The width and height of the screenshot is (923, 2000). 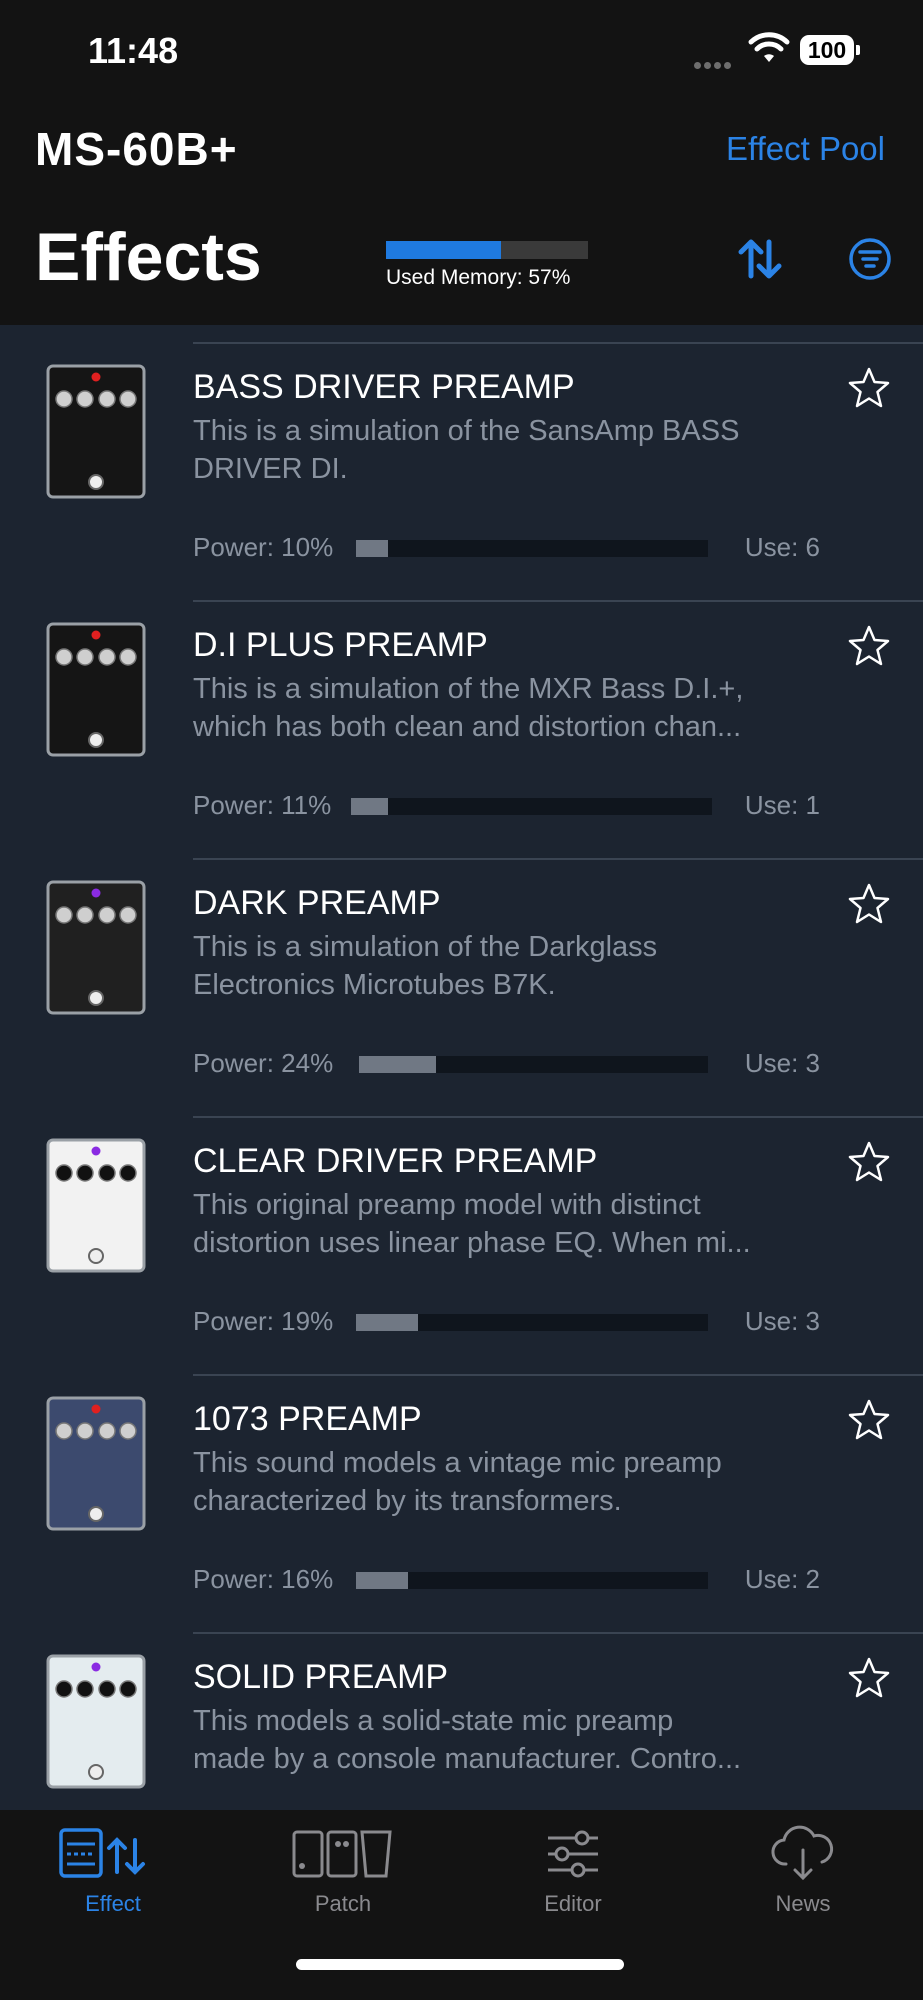 I want to click on effect-description-line: This models a solid-state mic preamp, so click(x=433, y=1721).